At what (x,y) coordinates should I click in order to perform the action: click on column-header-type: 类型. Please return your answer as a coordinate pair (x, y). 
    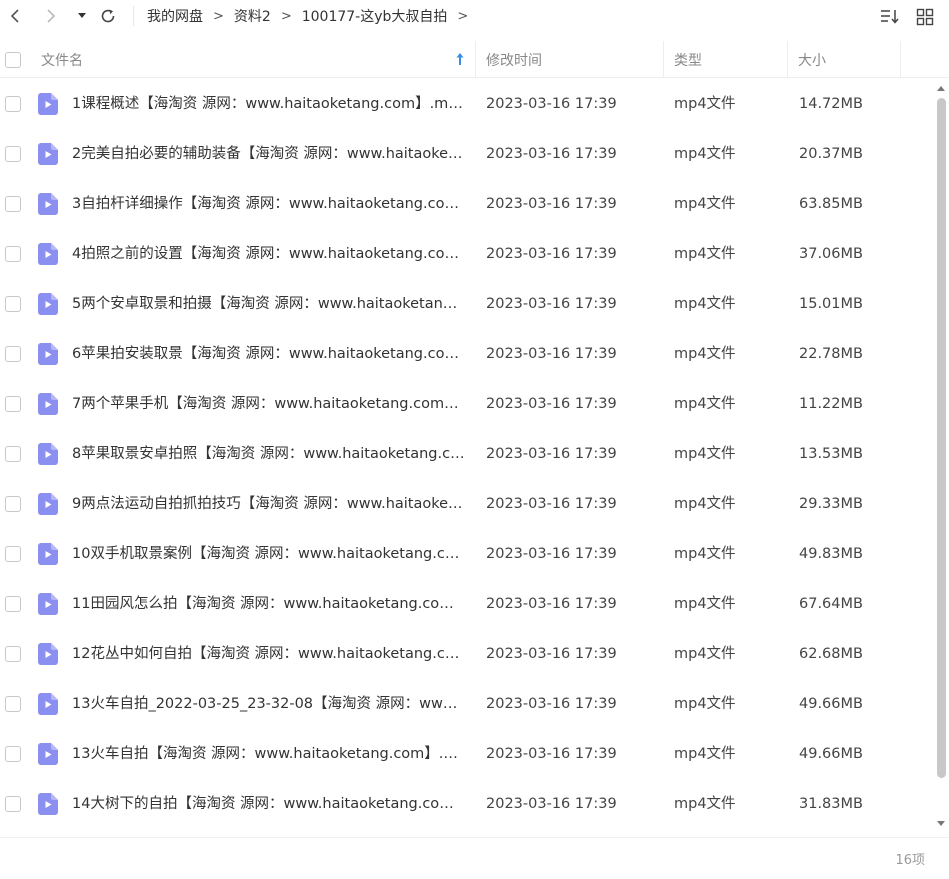
    Looking at the image, I should click on (688, 59).